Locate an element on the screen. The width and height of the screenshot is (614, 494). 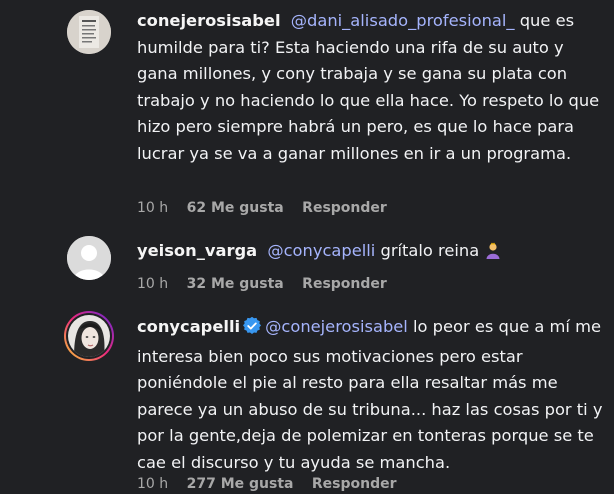
mention-link: @conycapelli is located at coordinates (321, 250).